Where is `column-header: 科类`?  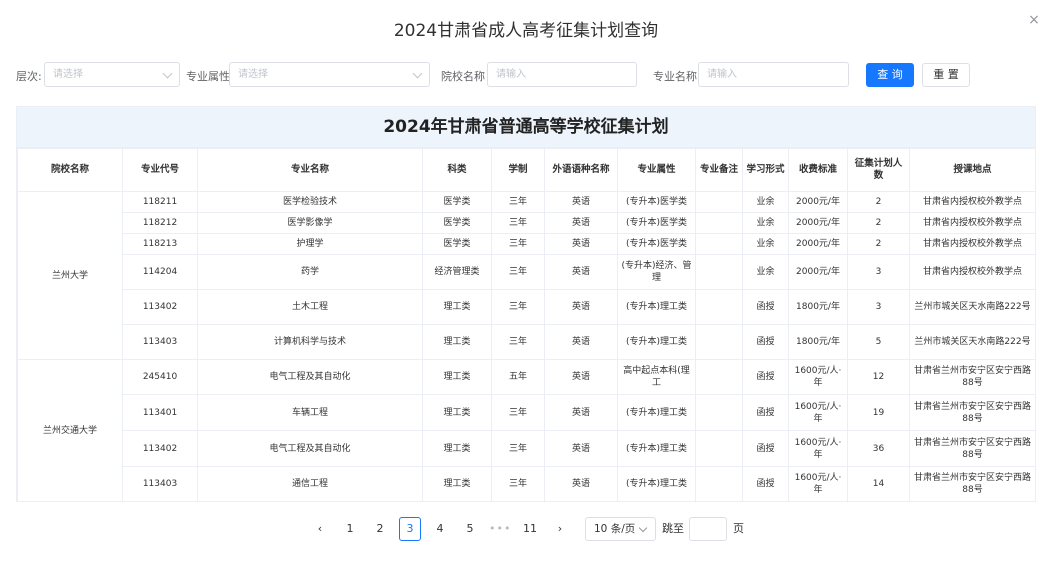 column-header: 科类 is located at coordinates (457, 170).